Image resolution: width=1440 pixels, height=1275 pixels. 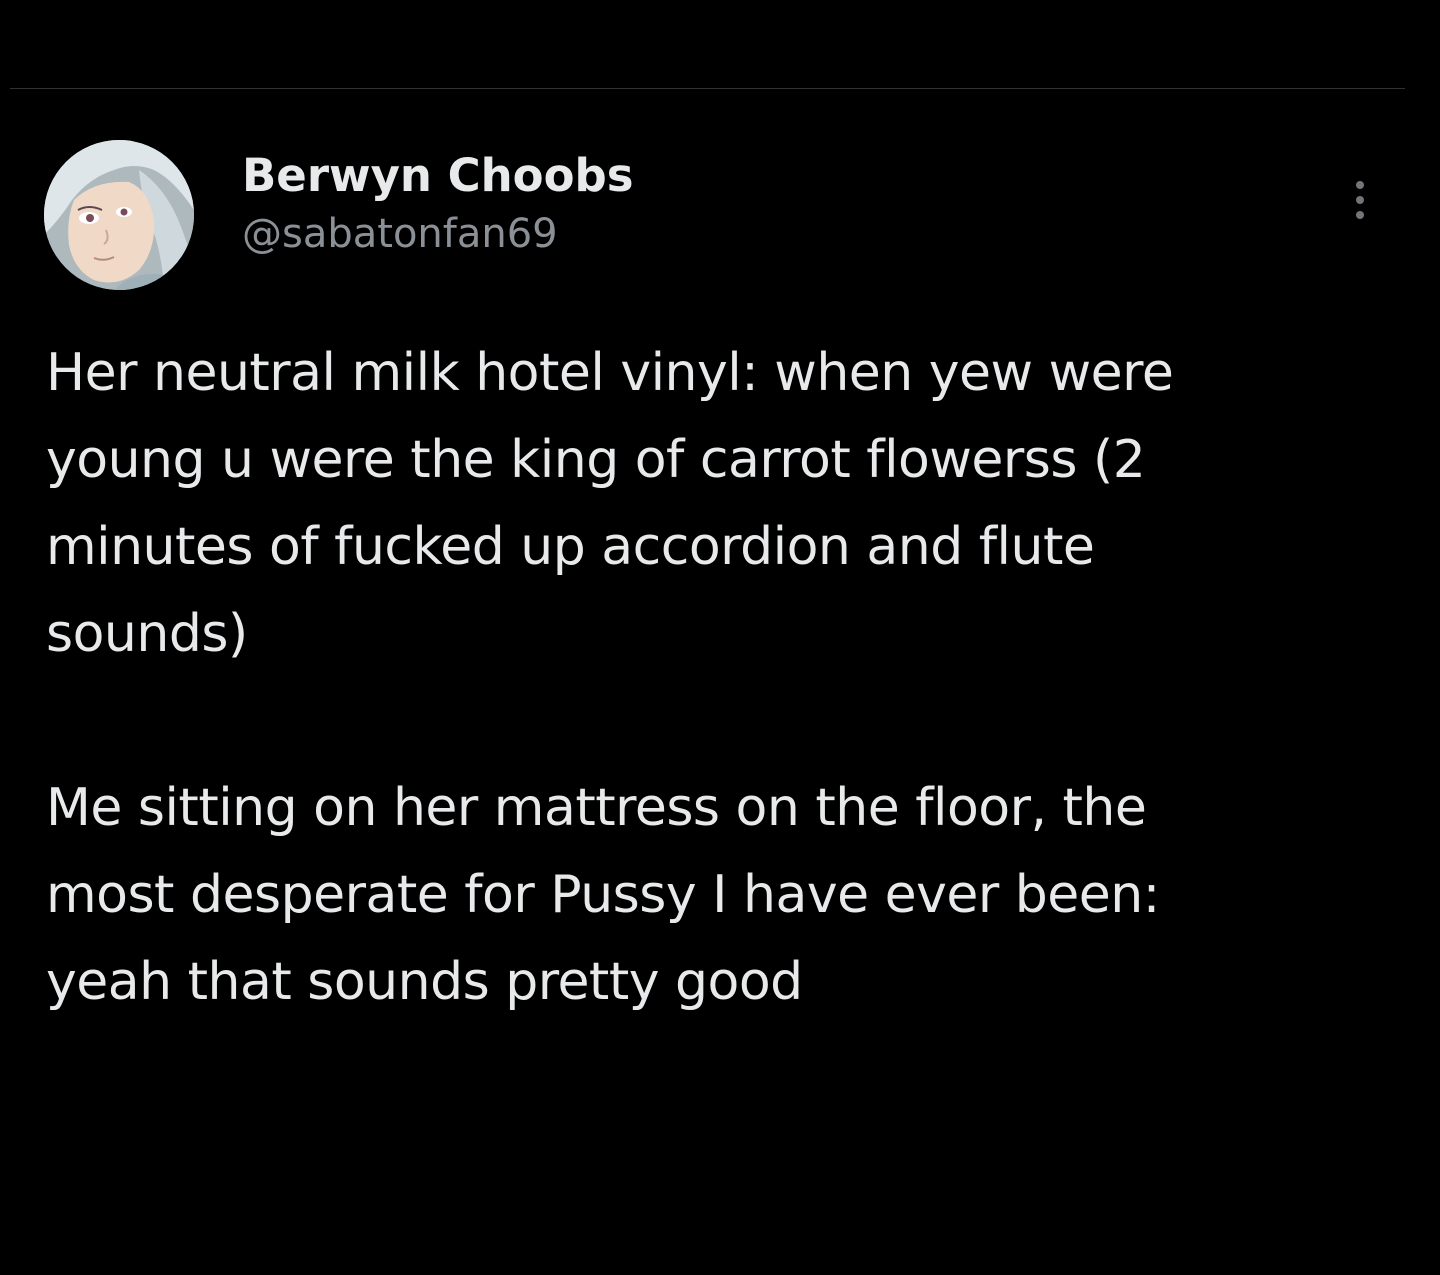 What do you see at coordinates (1360, 185) in the screenshot?
I see `more-options-icon` at bounding box center [1360, 185].